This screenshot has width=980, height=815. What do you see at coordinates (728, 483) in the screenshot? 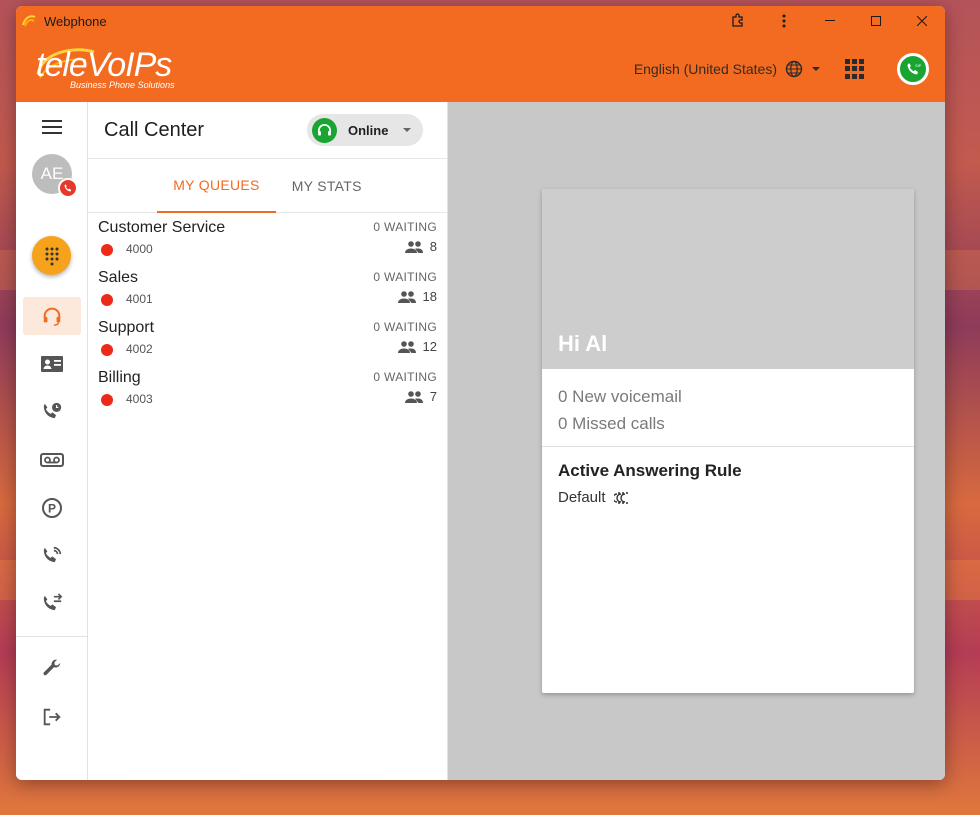
I see `answering-rule-section: Active Answering Rule Default` at bounding box center [728, 483].